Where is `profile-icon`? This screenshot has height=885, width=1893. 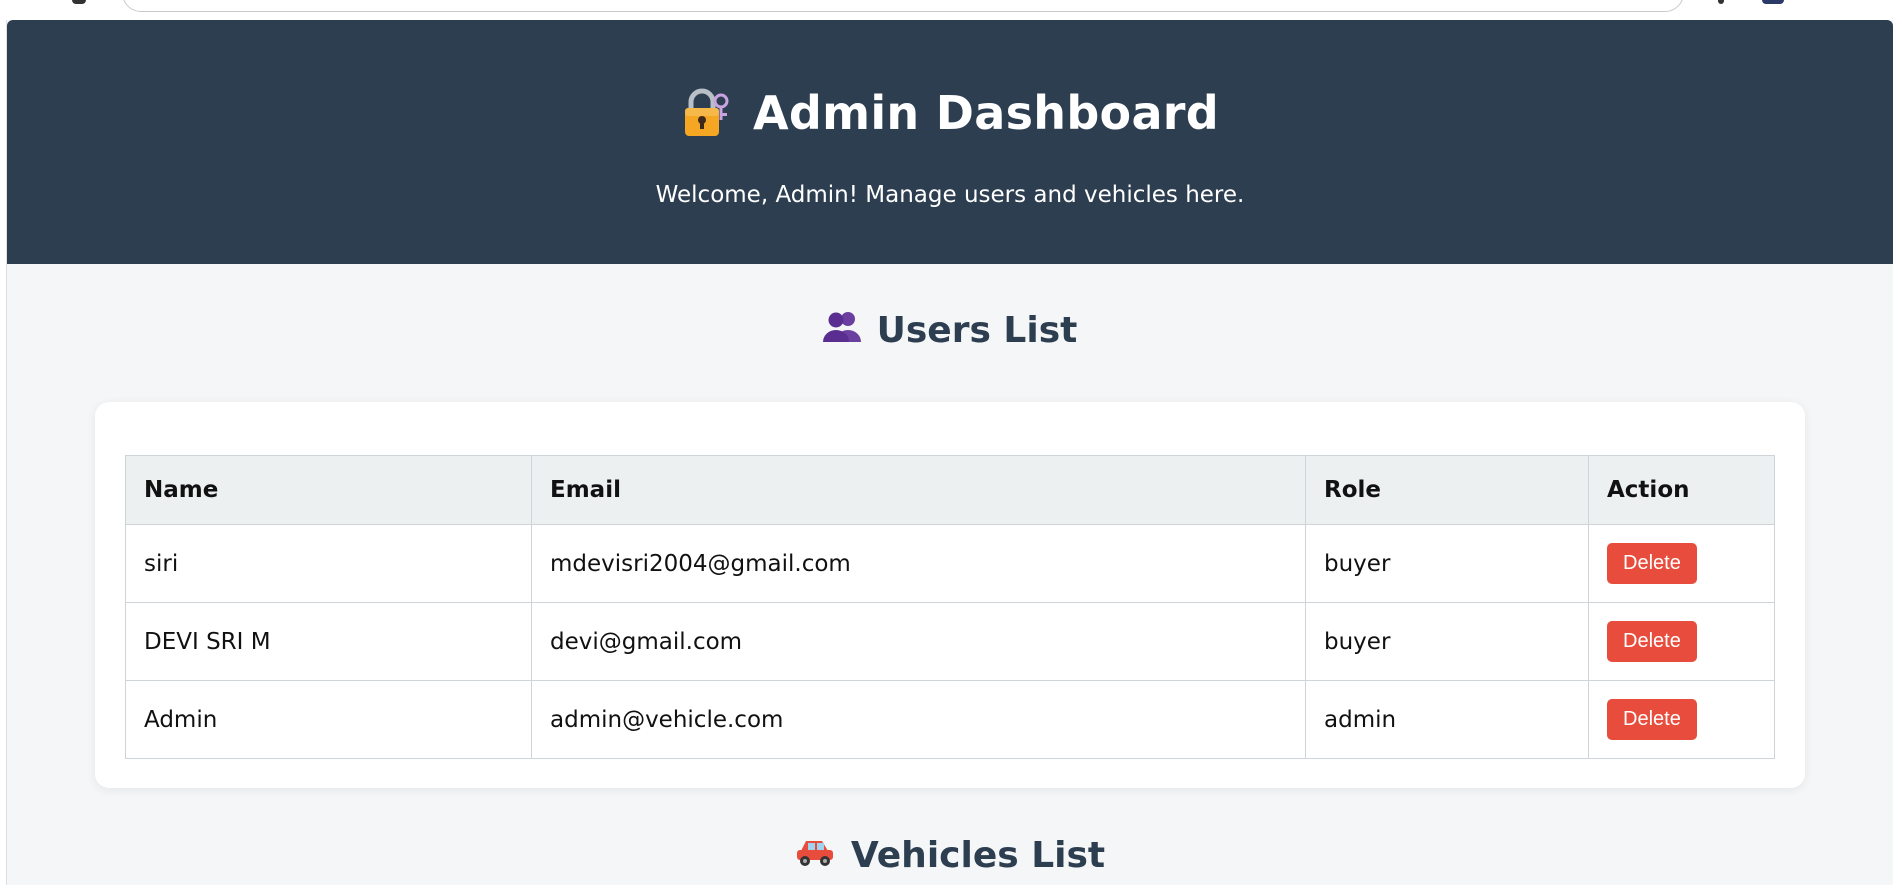 profile-icon is located at coordinates (1773, 2).